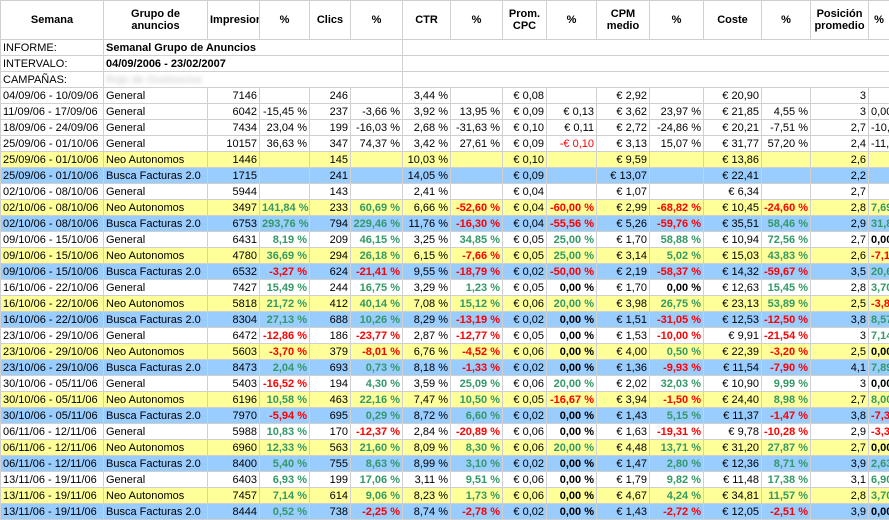  Describe the element at coordinates (52, 464) in the screenshot. I see `cell-semana: 06/11/06 - 12/11/06` at that location.